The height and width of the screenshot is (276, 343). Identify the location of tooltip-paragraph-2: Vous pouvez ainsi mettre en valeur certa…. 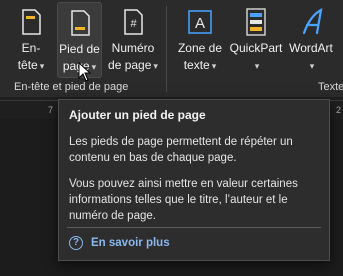
(183, 200).